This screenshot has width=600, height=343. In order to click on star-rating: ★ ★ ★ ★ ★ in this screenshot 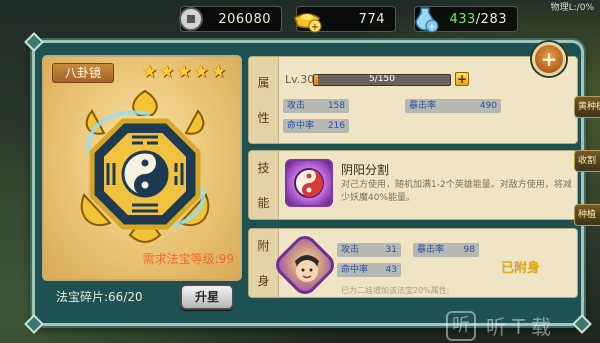, I will do `click(184, 72)`.